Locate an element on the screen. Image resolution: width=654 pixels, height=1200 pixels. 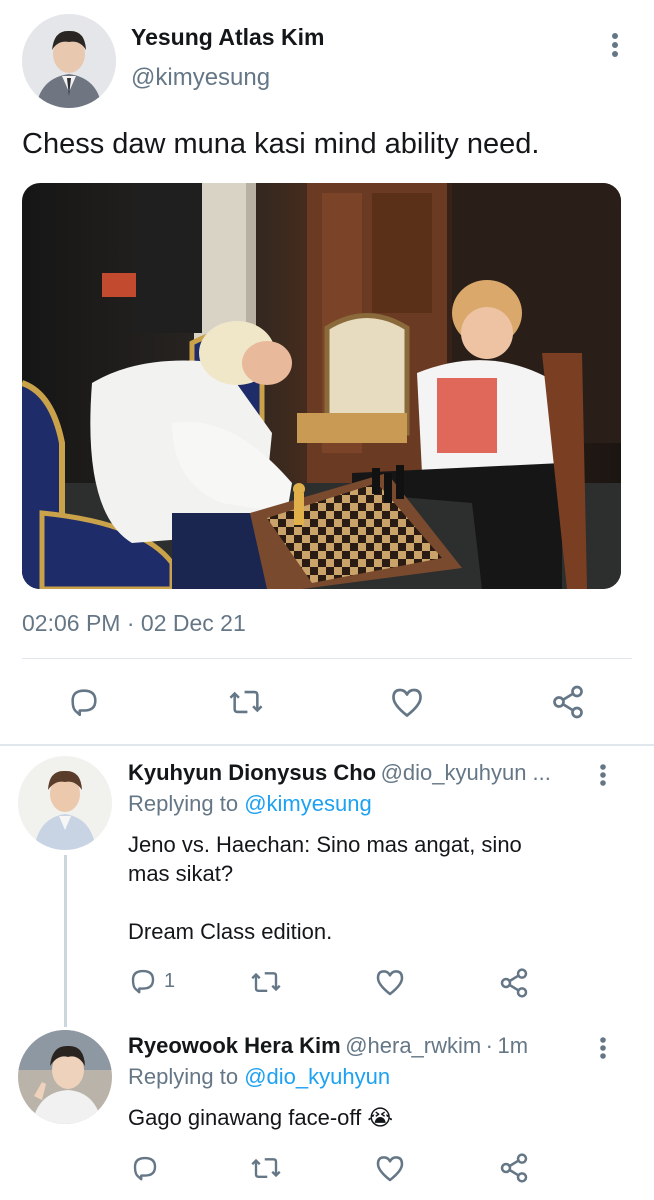
author-name: Yesung Atlas Kim is located at coordinates (227, 37).